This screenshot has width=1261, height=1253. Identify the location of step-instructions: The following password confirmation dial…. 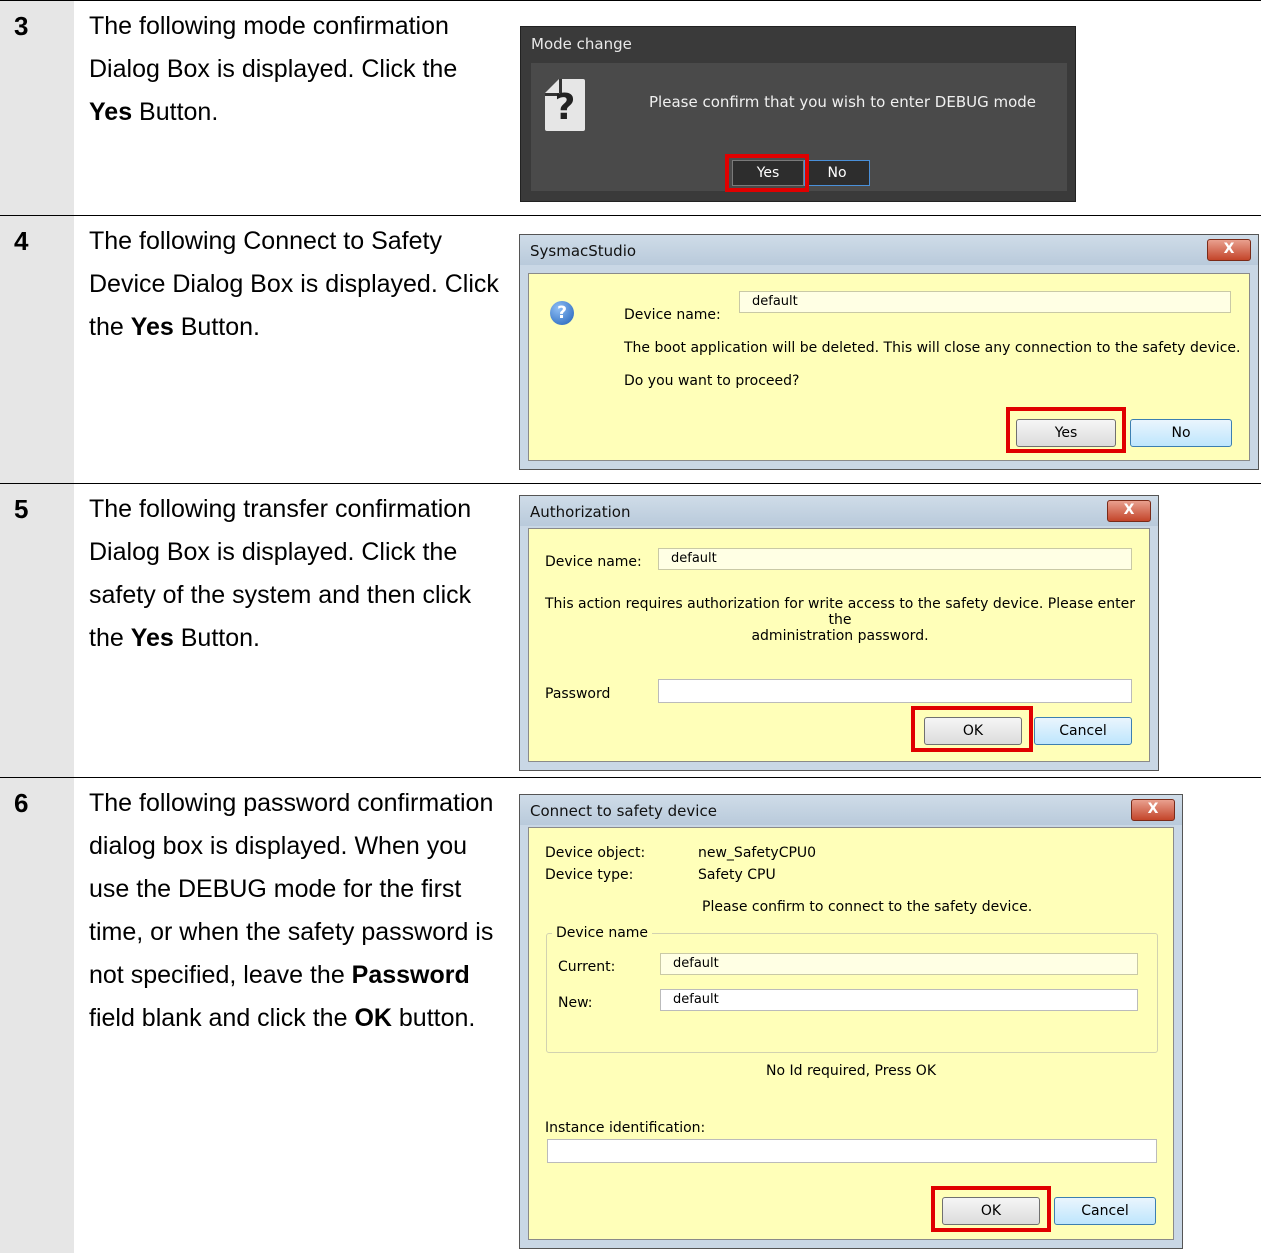
(291, 910).